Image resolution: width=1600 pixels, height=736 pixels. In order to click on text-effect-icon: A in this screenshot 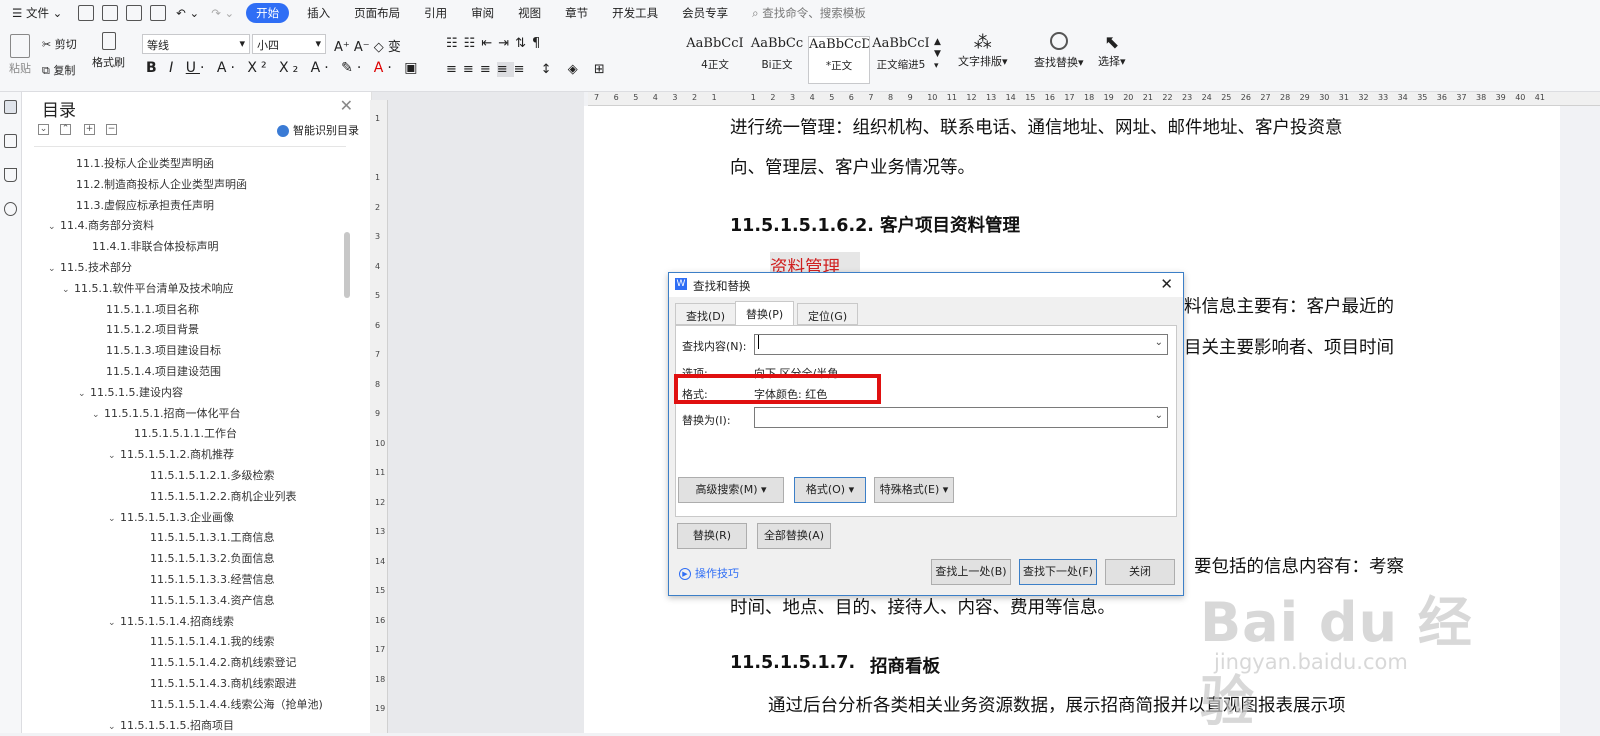, I will do `click(318, 68)`.